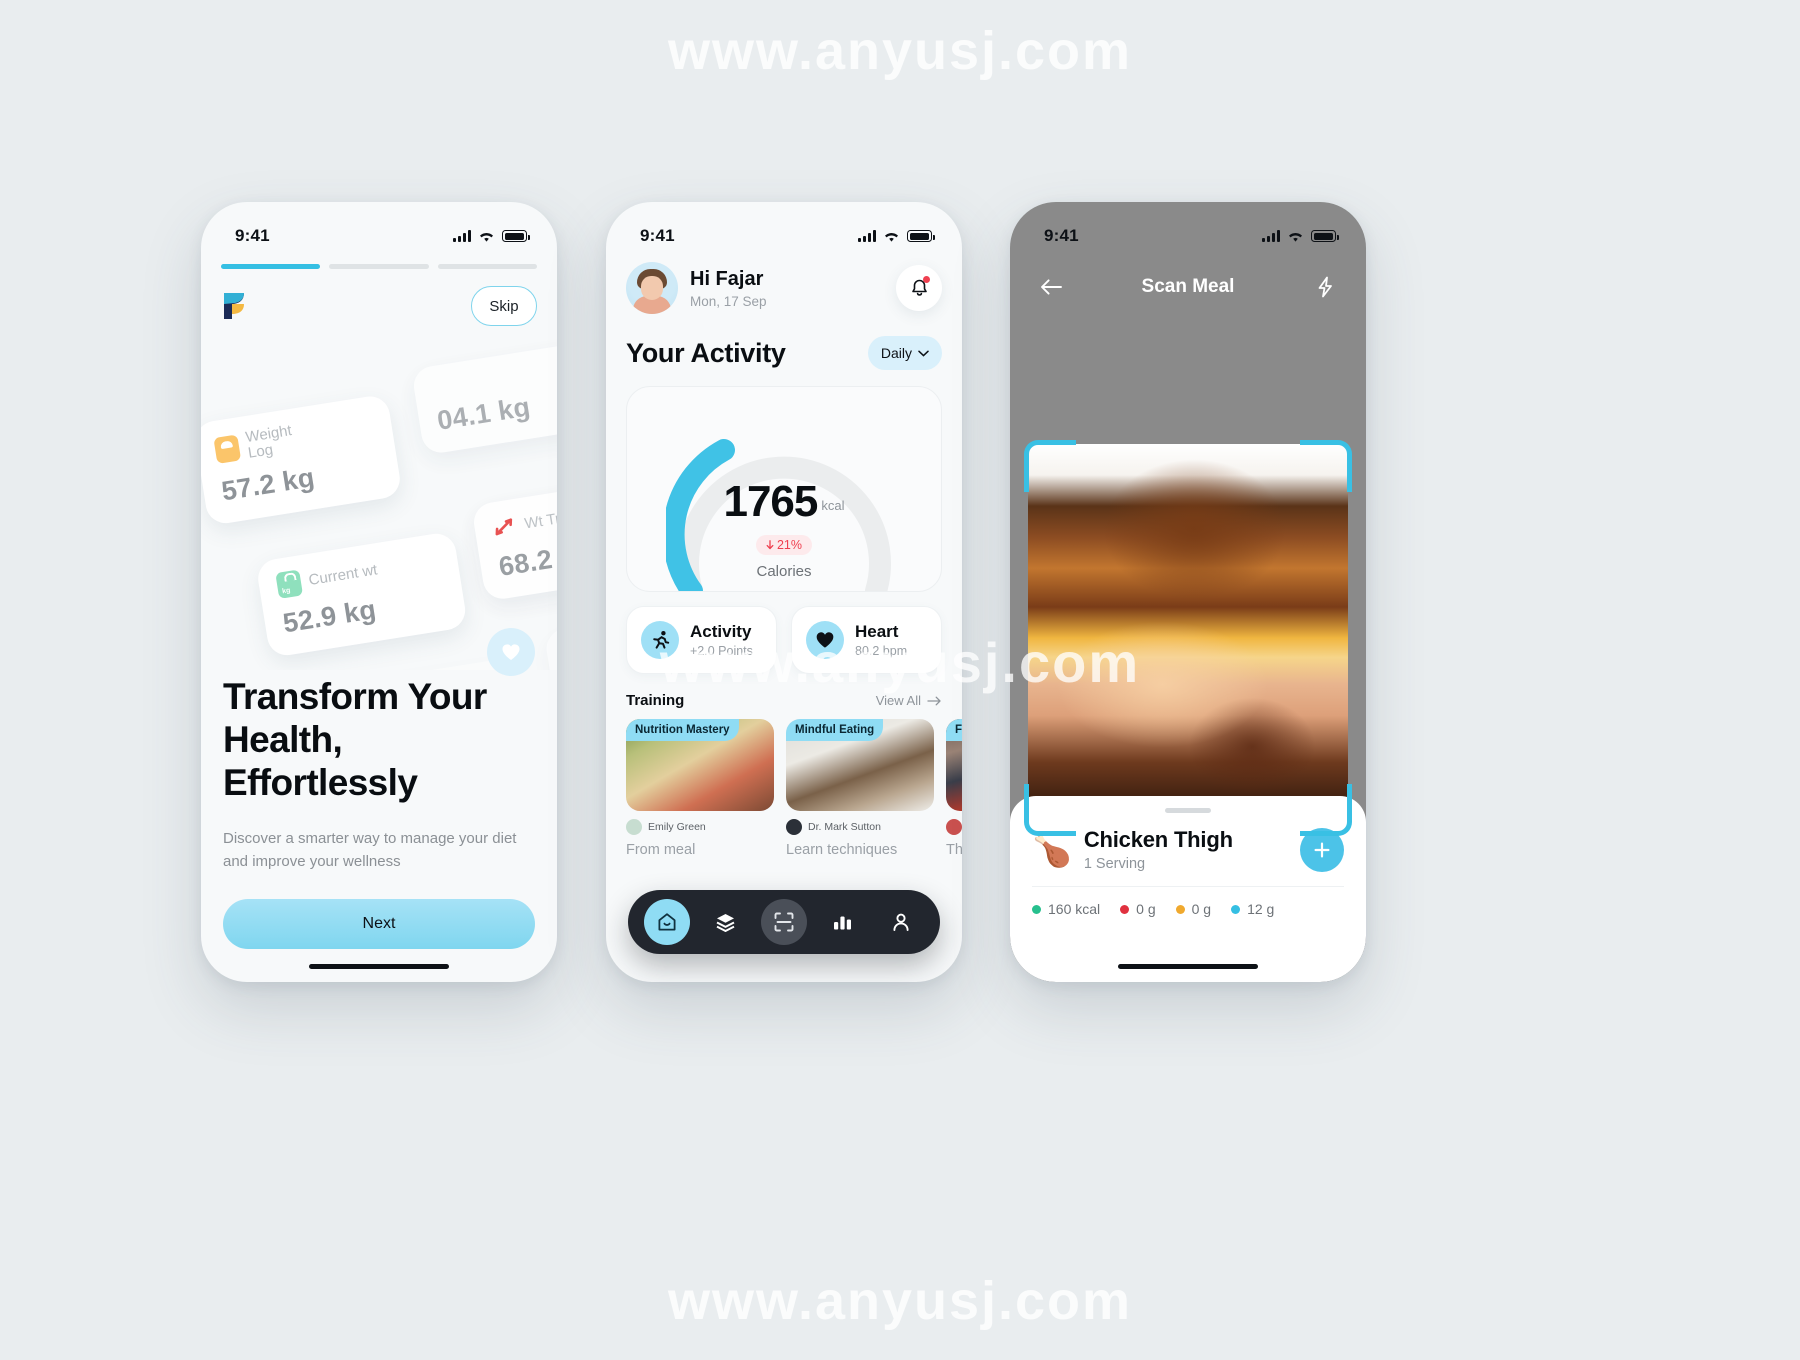 This screenshot has height=1360, width=1800. I want to click on tab-profile, so click(901, 922).